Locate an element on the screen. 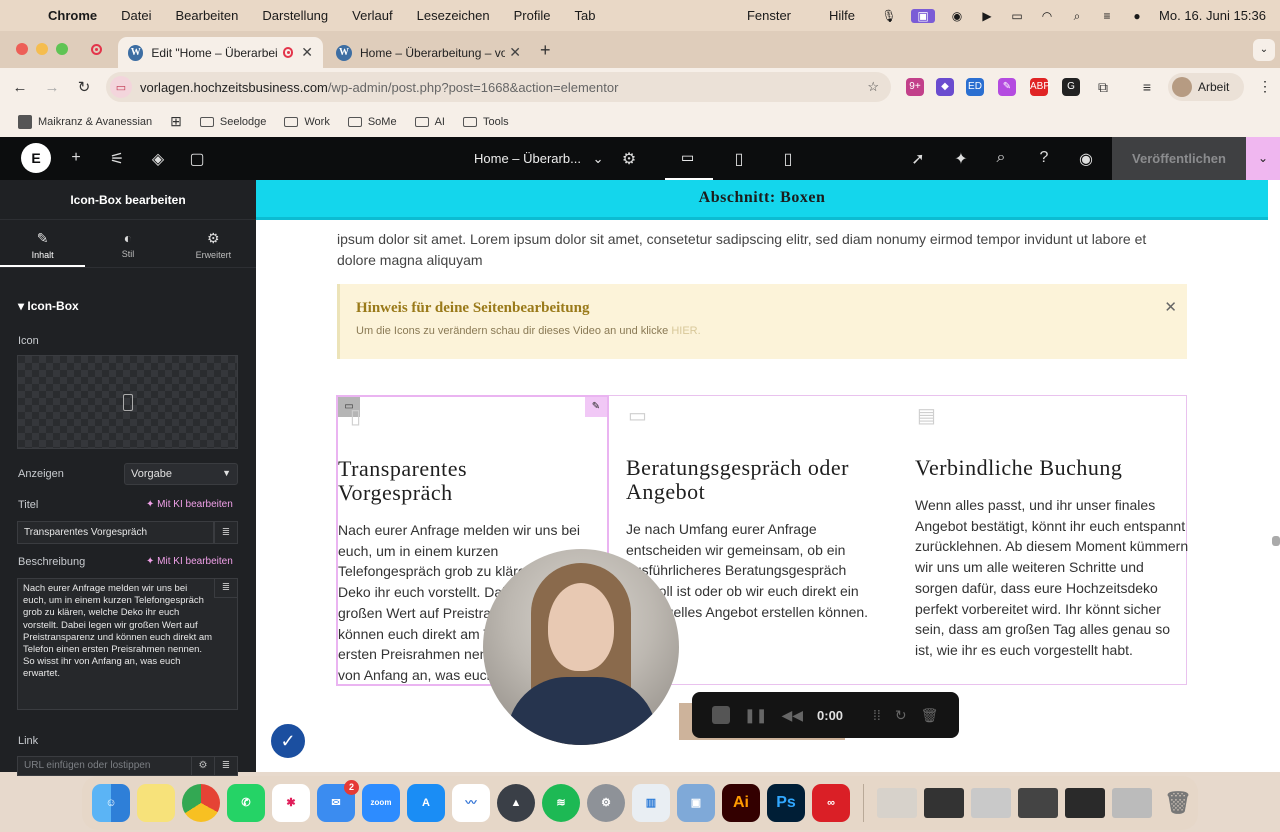 This screenshot has height=832, width=1280. freeform-icon: 〰 is located at coordinates (471, 803).